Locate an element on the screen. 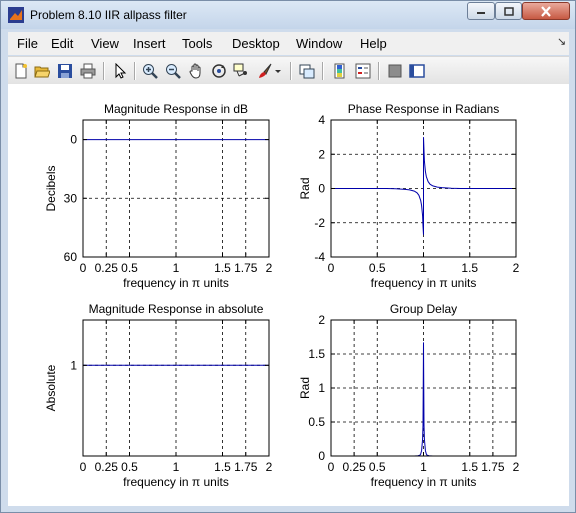 This screenshot has height=513, width=576. brush-icon is located at coordinates (264, 70).